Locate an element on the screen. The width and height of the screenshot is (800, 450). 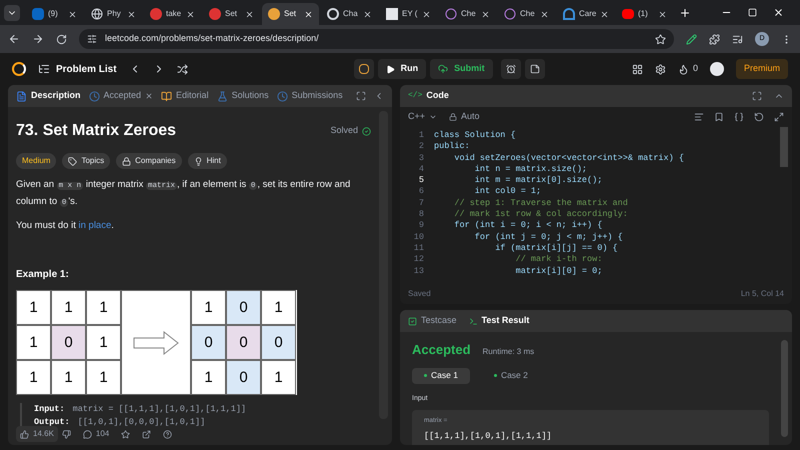
bookmark-icon is located at coordinates (719, 117).